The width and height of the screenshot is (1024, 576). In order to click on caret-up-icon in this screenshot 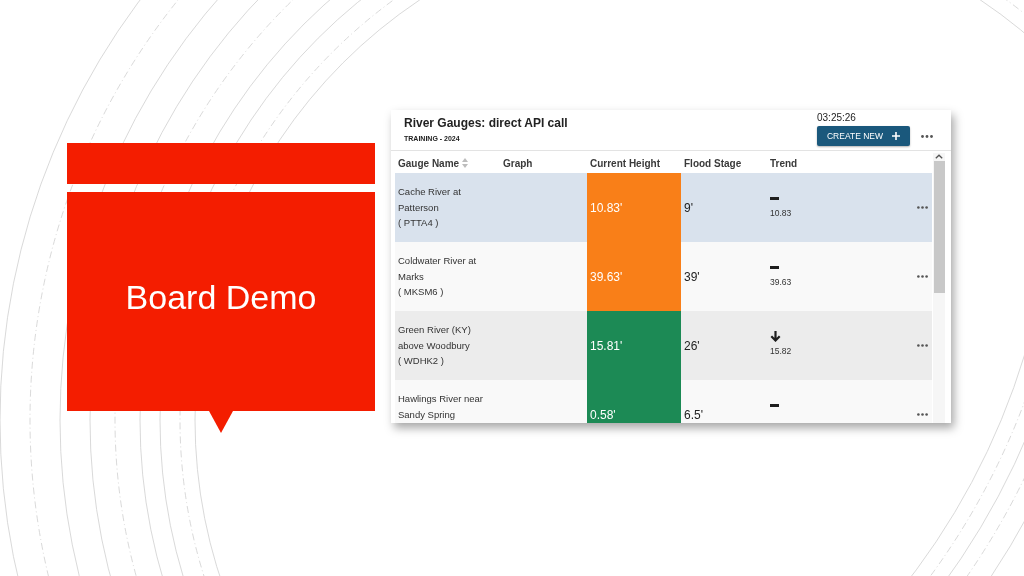, I will do `click(939, 156)`.